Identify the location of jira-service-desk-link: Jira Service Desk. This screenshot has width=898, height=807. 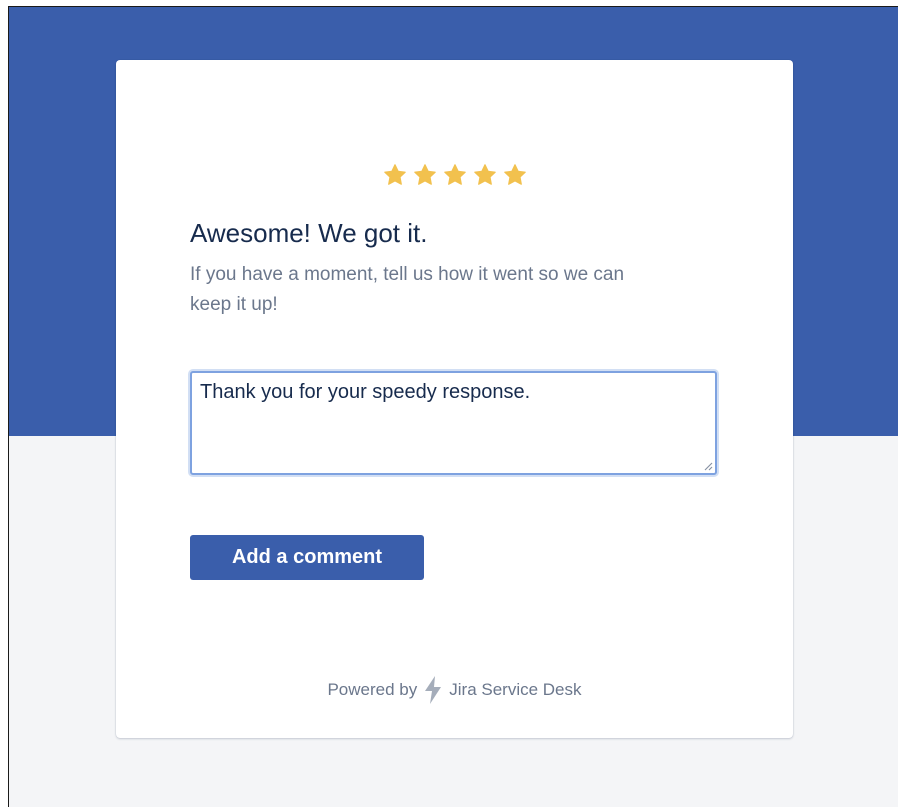
(515, 690).